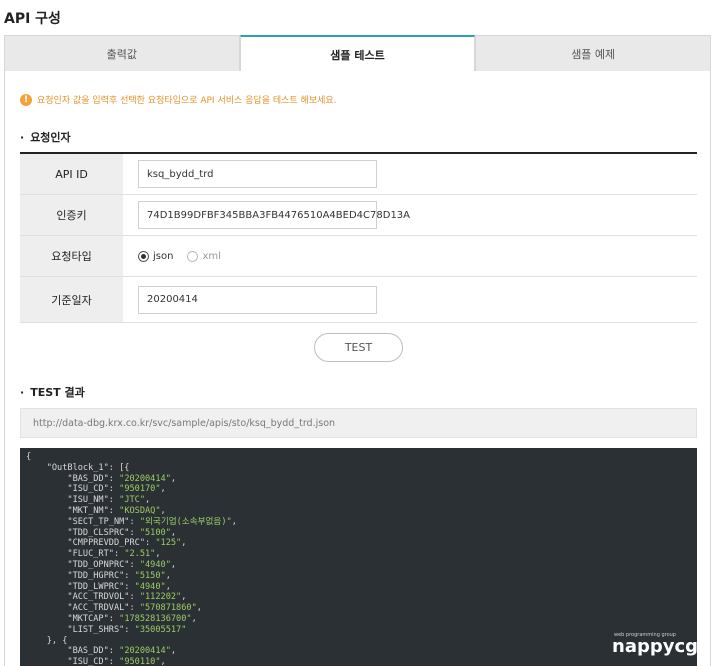 The width and height of the screenshot is (715, 666). I want to click on code-line-field: "CMPPREVDD_PRC": "125",, so click(106, 543).